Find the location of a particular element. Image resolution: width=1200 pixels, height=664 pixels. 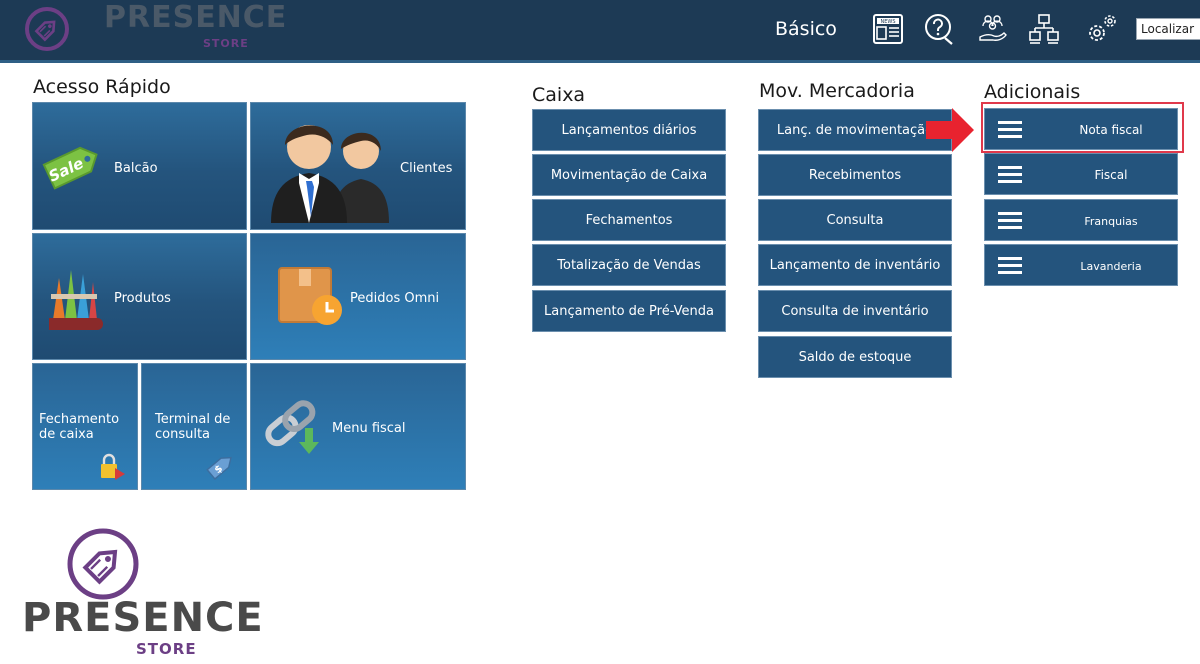

mov-item: Recebimentos is located at coordinates (855, 175).